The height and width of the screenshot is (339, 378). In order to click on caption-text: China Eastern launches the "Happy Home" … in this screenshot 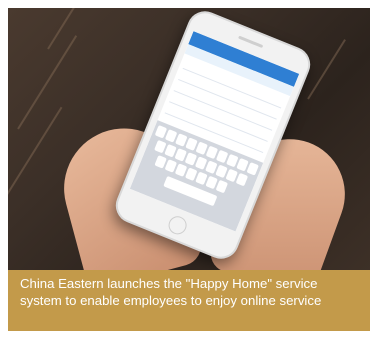, I will do `click(171, 292)`.